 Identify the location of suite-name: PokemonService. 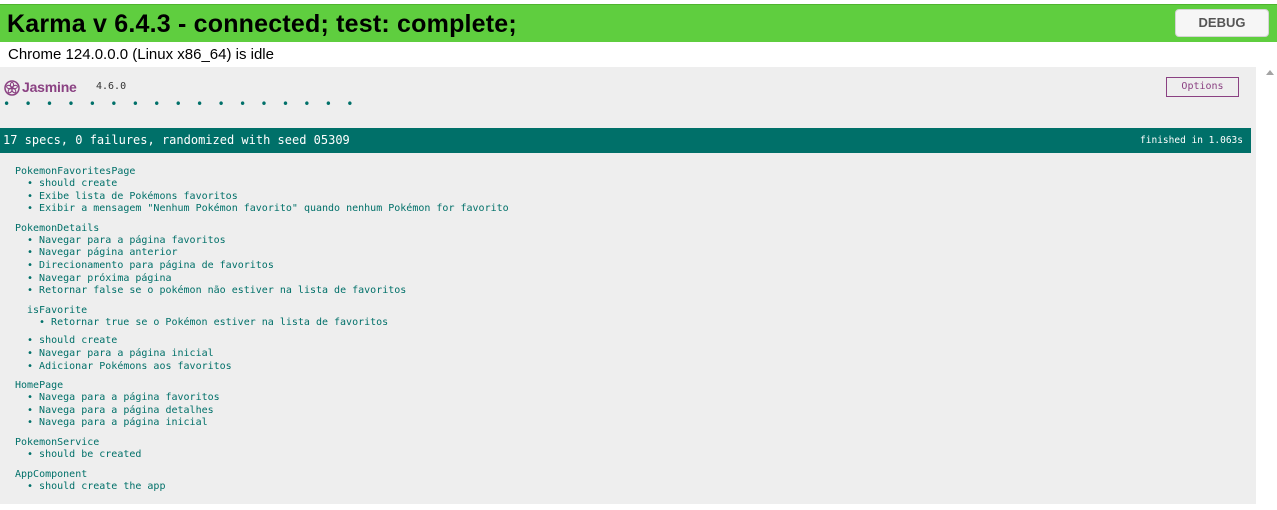
(262, 442).